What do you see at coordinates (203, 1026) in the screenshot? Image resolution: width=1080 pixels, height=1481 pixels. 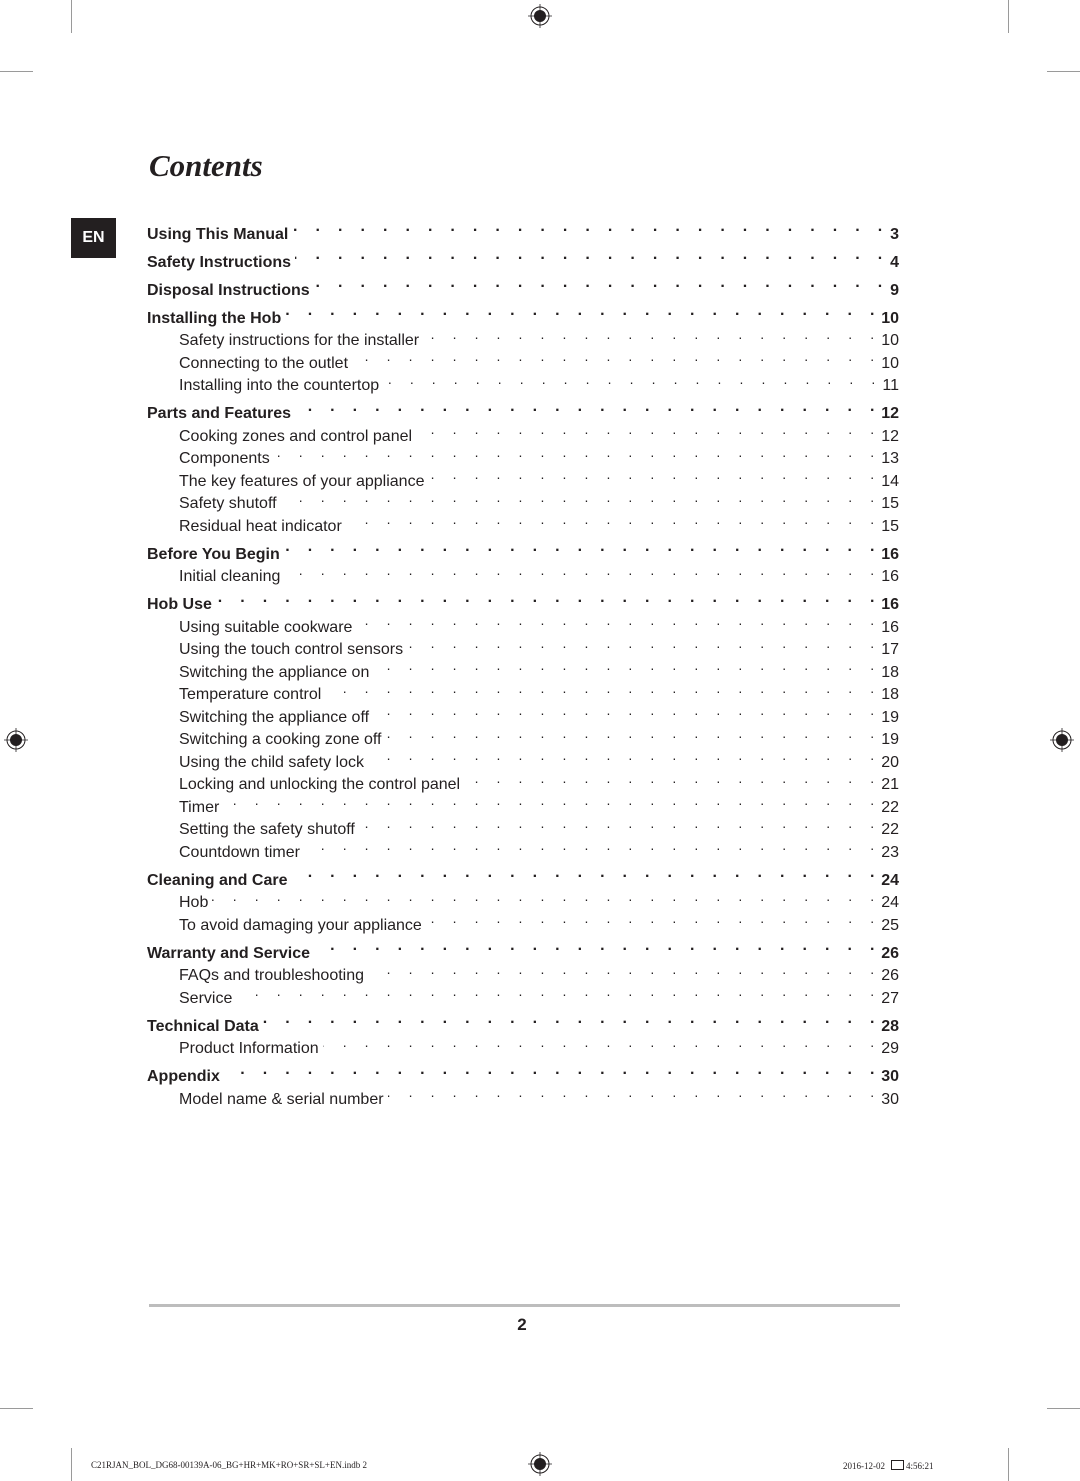 I see `toc-entry-label: Technical Data` at bounding box center [203, 1026].